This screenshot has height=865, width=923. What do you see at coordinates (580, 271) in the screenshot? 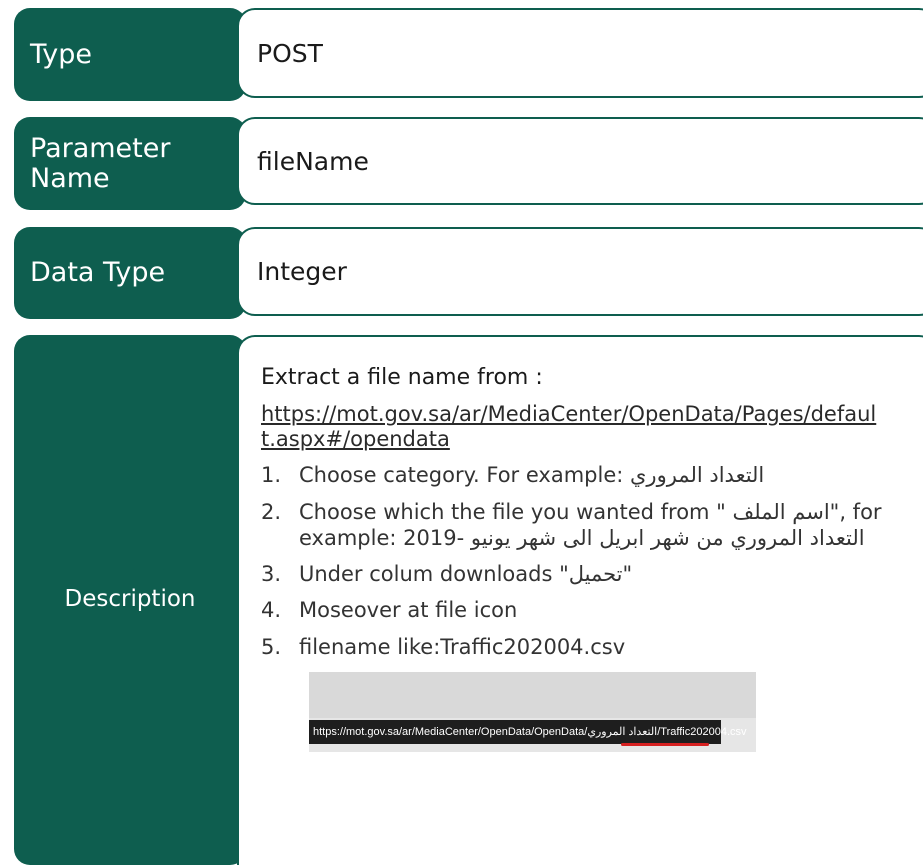
I see `data-type-value: Integer` at bounding box center [580, 271].